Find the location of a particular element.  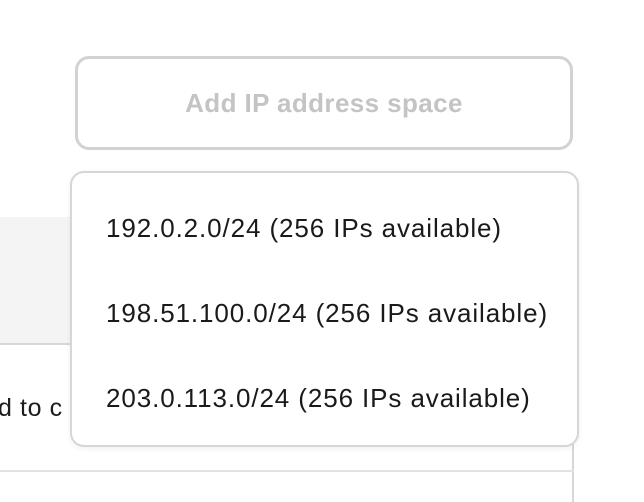

dropdown-item-ip-space: 192.0.2.0/24 (256 IPs available) is located at coordinates (324, 228).